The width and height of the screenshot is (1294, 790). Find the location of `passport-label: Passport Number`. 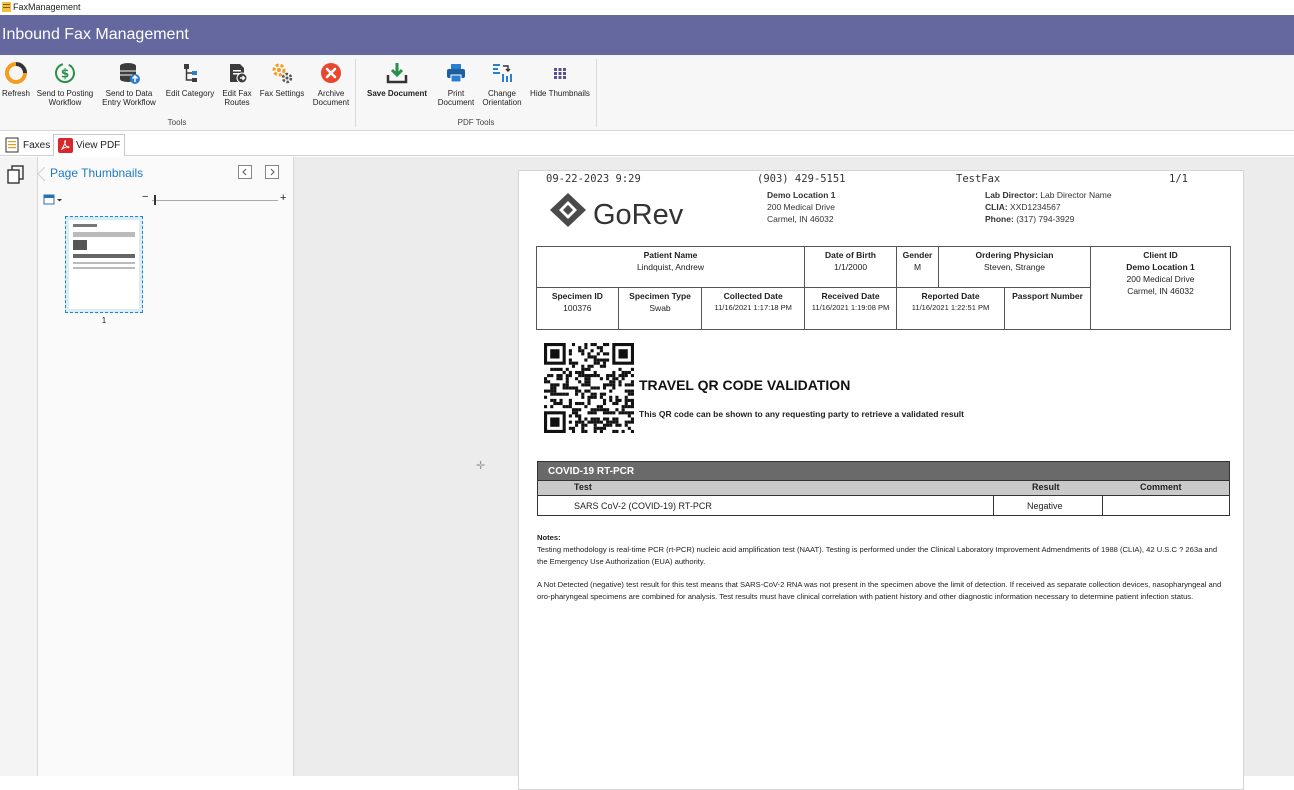

passport-label: Passport Number is located at coordinates (1047, 296).